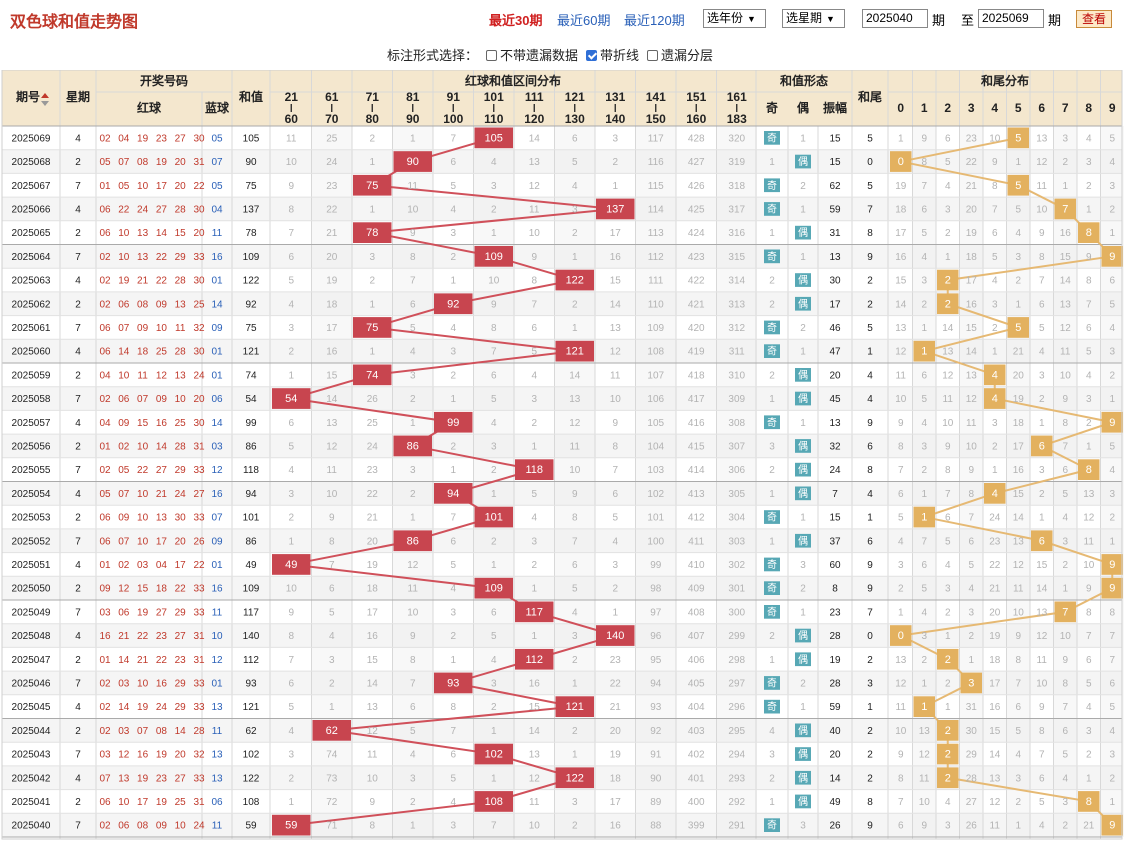  I want to click on even-miss: 1, so click(803, 352).